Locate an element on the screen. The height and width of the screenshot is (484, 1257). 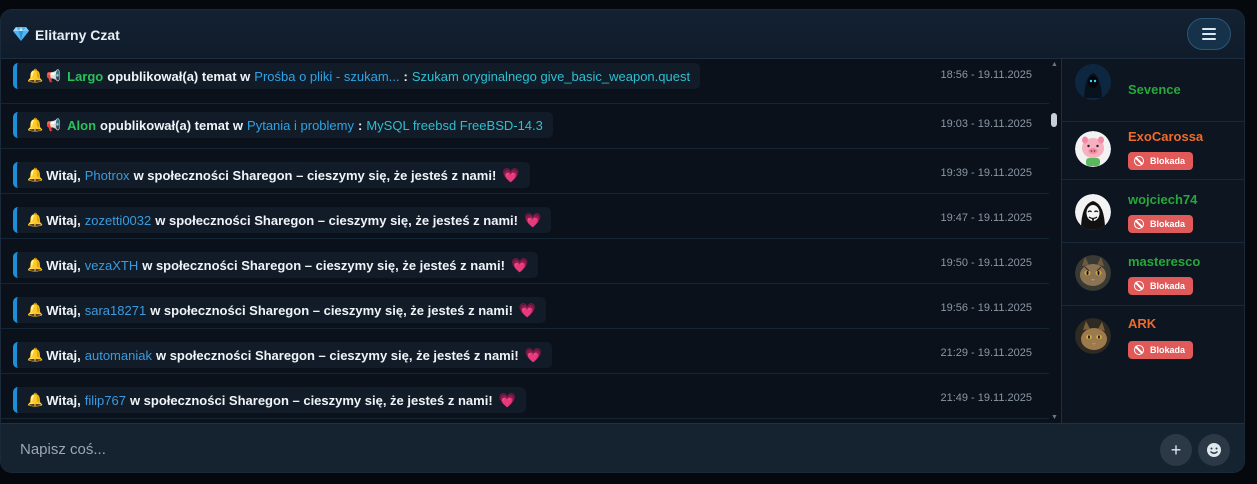
scroll-thumb is located at coordinates (1054, 120).